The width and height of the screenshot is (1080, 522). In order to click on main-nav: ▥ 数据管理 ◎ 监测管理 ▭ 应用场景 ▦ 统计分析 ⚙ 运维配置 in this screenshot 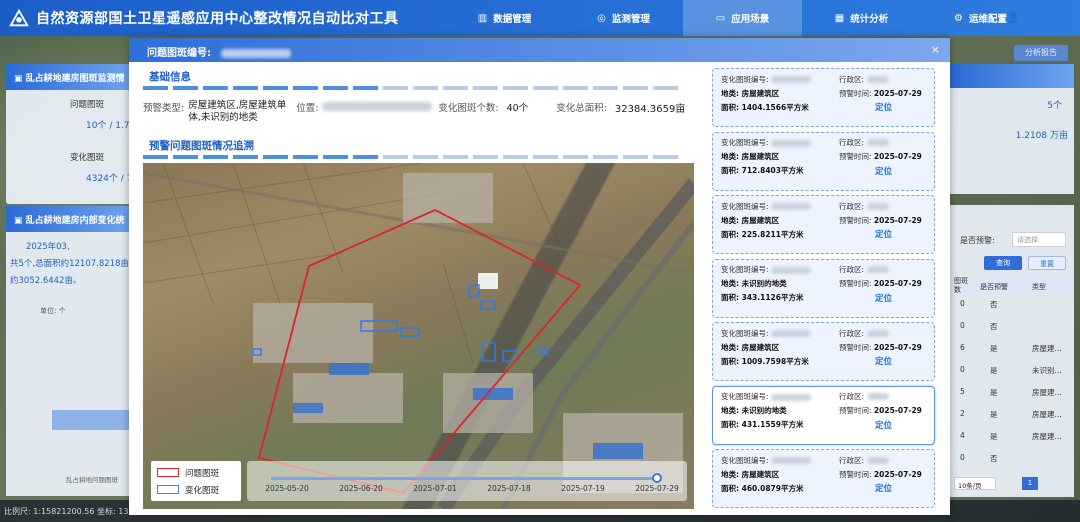, I will do `click(742, 18)`.